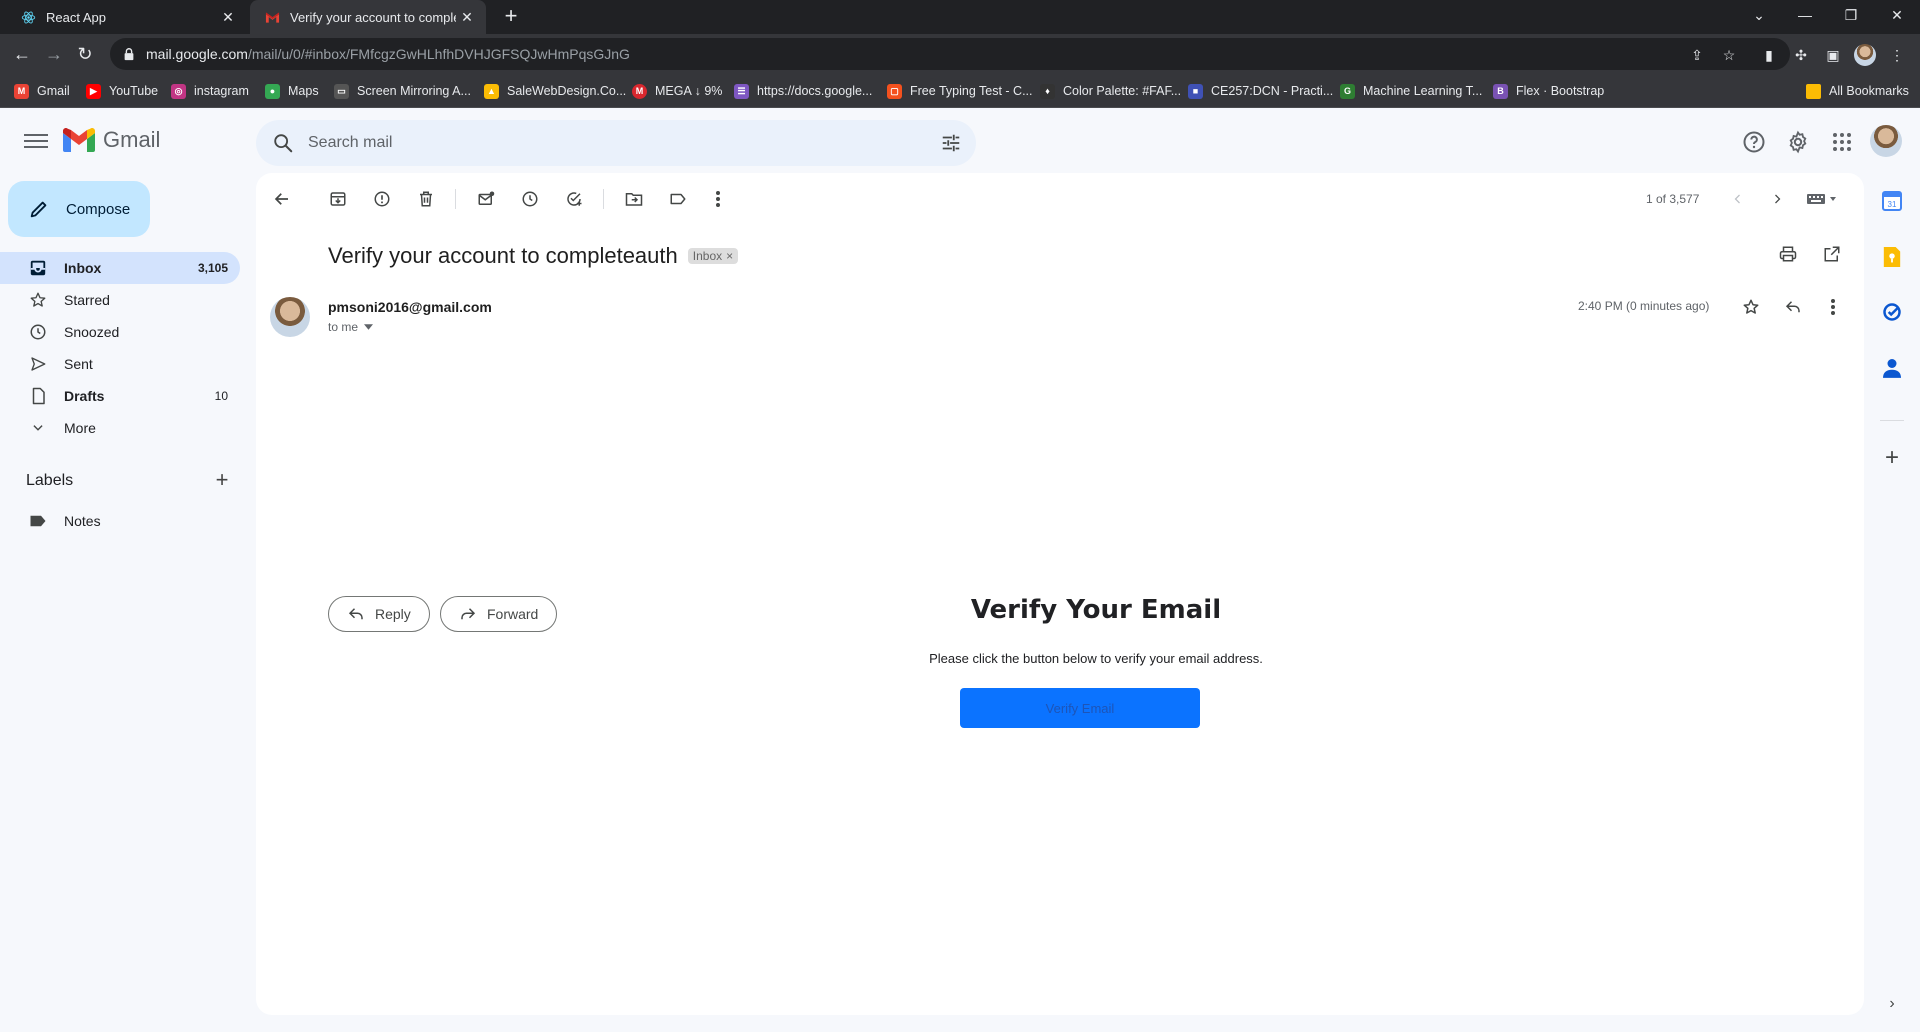  What do you see at coordinates (79, 209) in the screenshot?
I see `compose-button: Compose` at bounding box center [79, 209].